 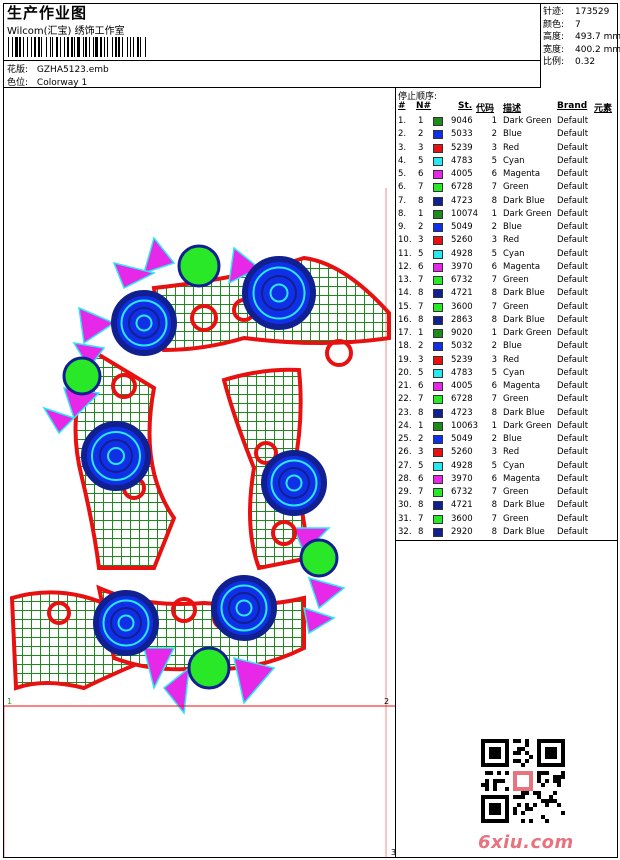 I want to click on row-num: 15., so click(x=405, y=306).